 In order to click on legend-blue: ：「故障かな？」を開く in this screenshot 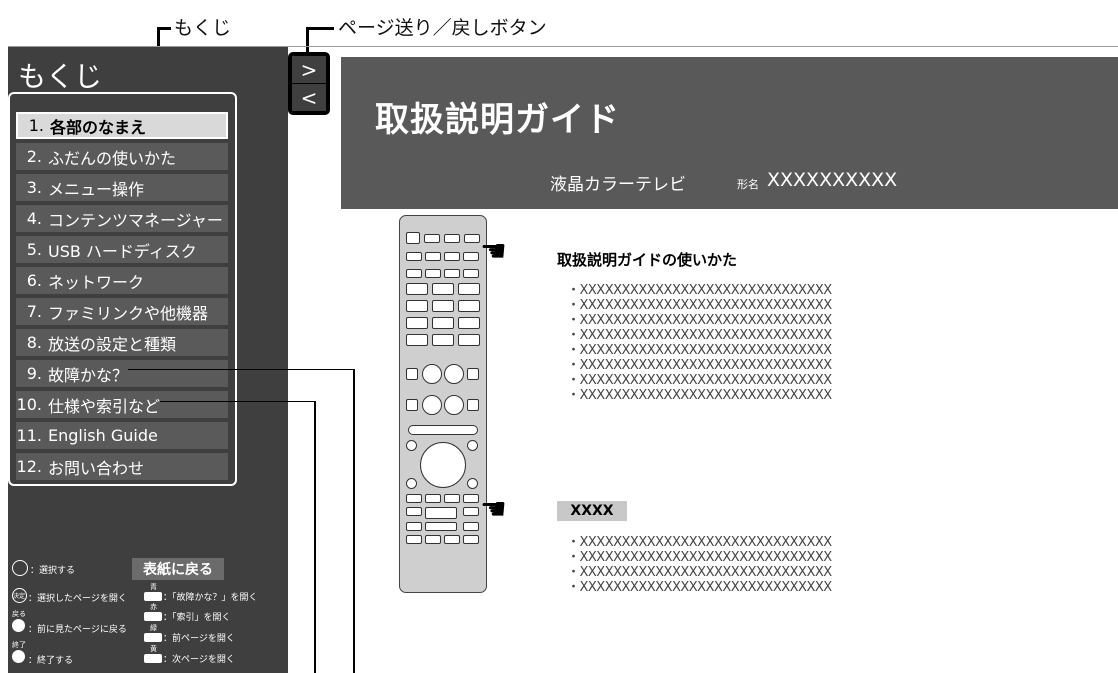, I will do `click(210, 598)`.